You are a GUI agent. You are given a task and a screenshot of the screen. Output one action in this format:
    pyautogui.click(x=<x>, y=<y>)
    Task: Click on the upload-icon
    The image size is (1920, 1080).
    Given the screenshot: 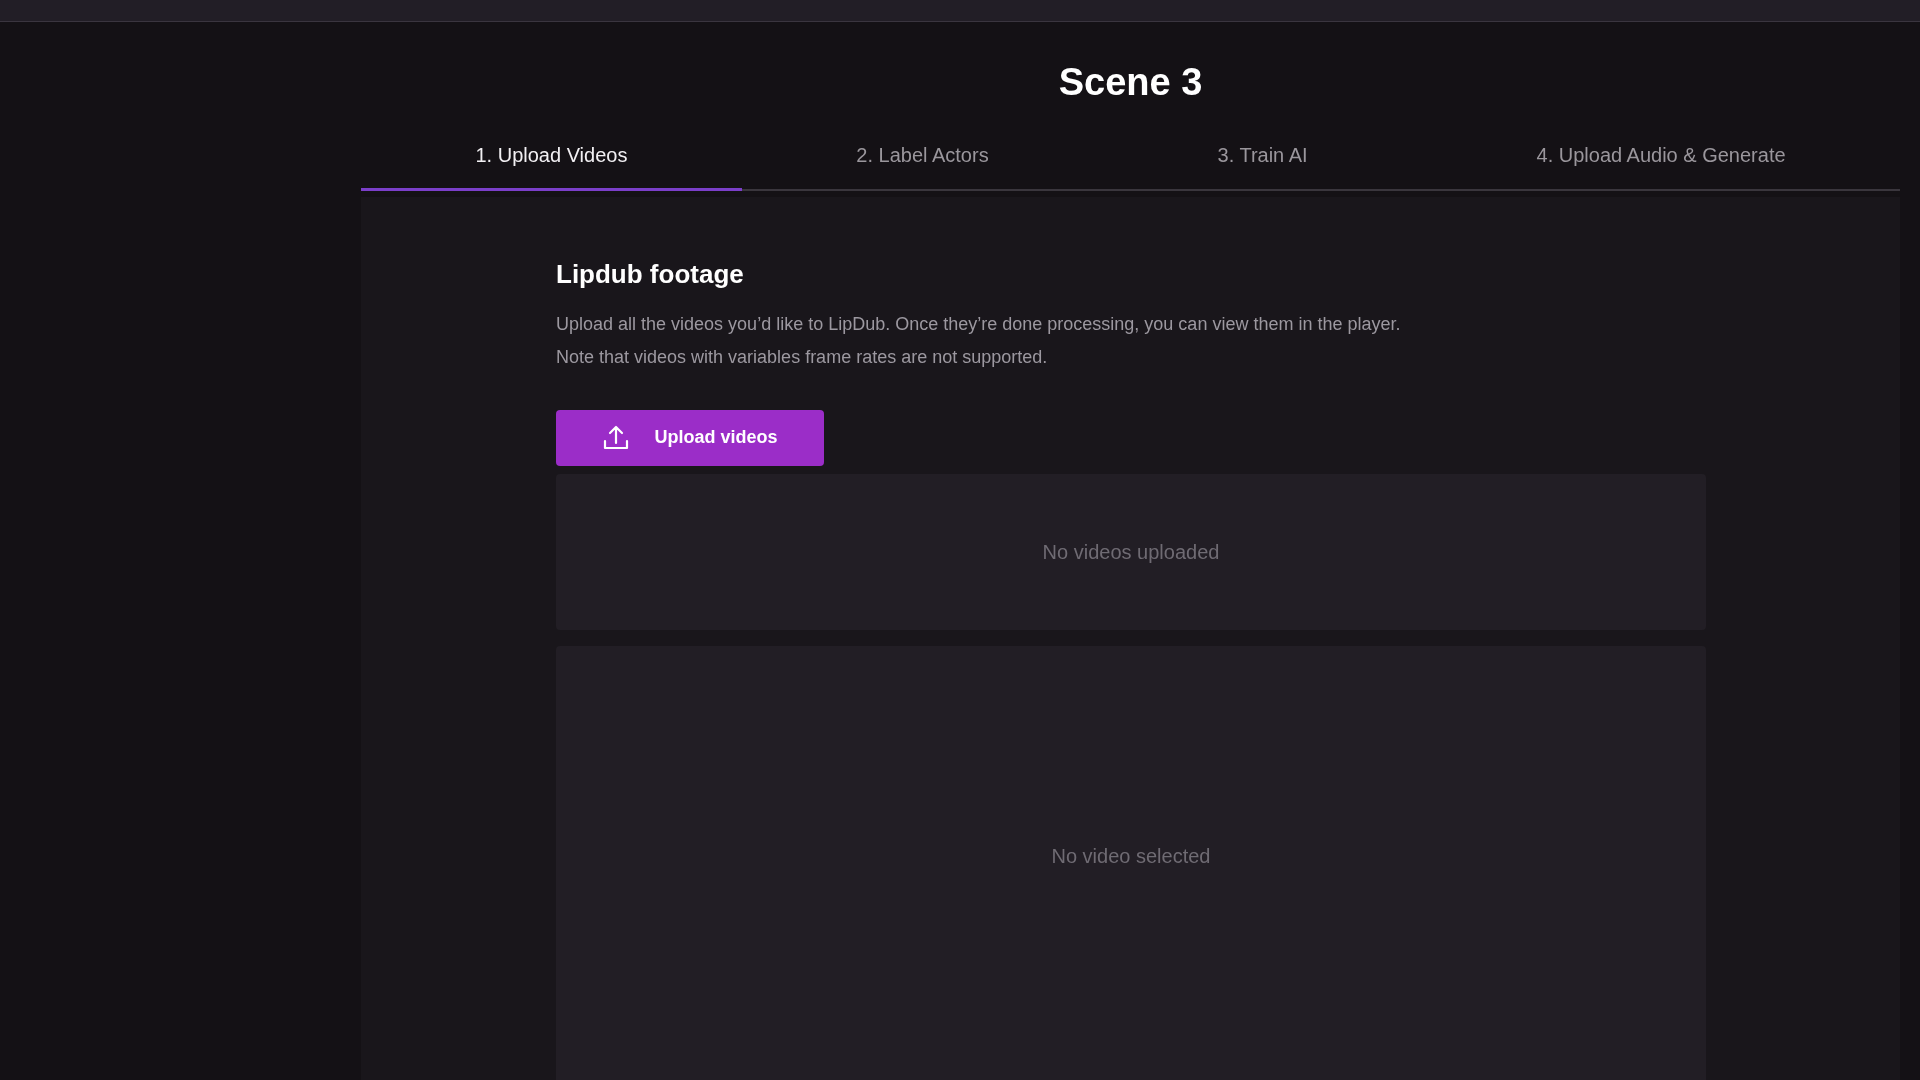 What is the action you would take?
    pyautogui.click(x=616, y=437)
    